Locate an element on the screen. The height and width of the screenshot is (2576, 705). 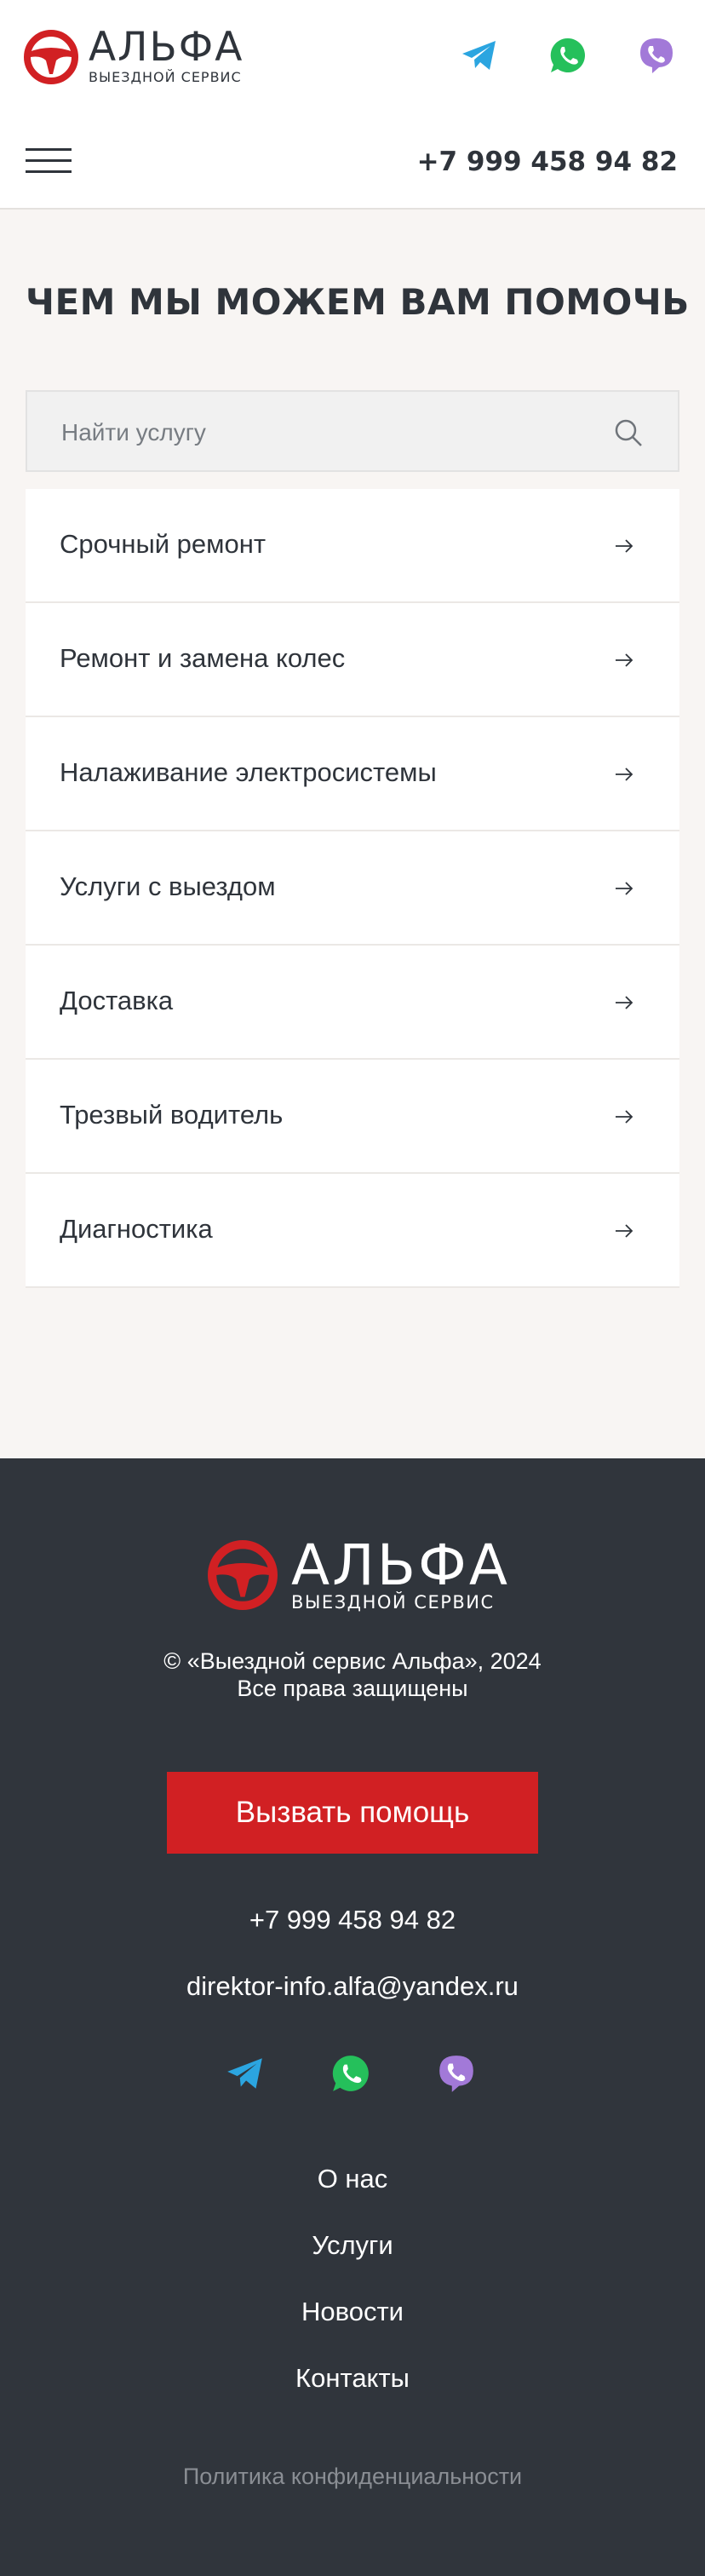
service-label: Диагностика is located at coordinates (136, 1229).